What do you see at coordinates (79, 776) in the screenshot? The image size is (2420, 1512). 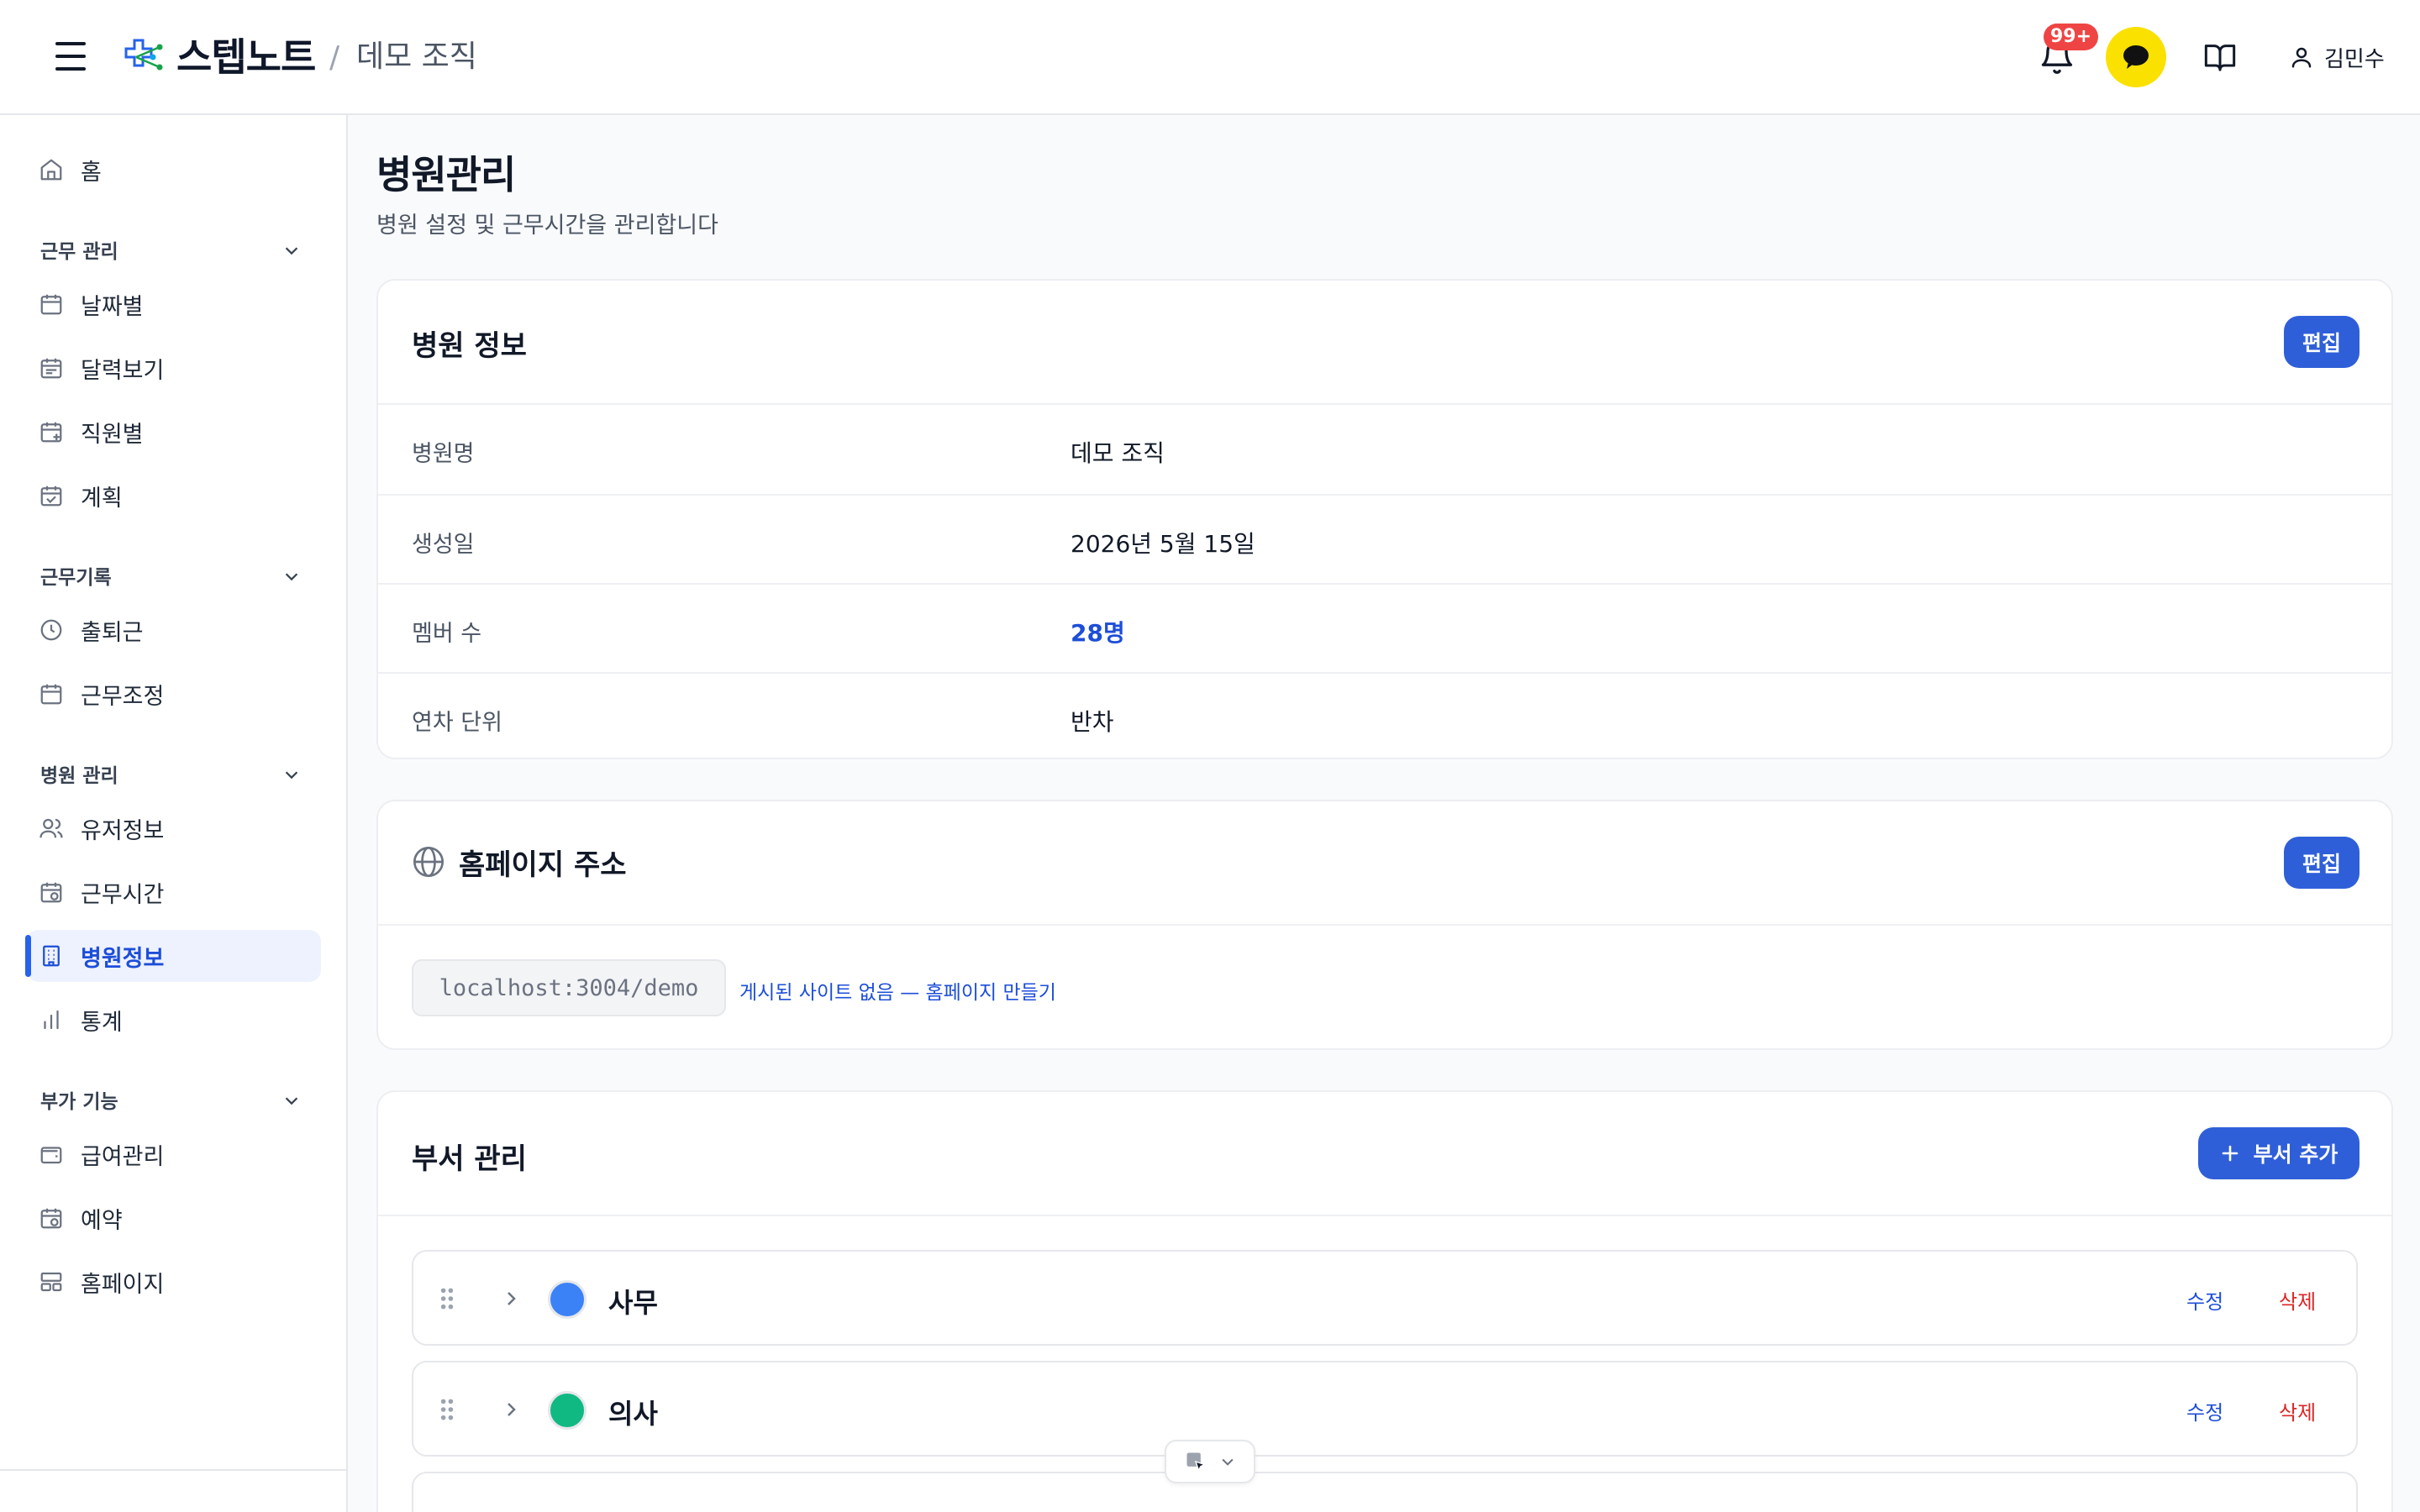 I see `sidebar-section-label: 병원 관리` at bounding box center [79, 776].